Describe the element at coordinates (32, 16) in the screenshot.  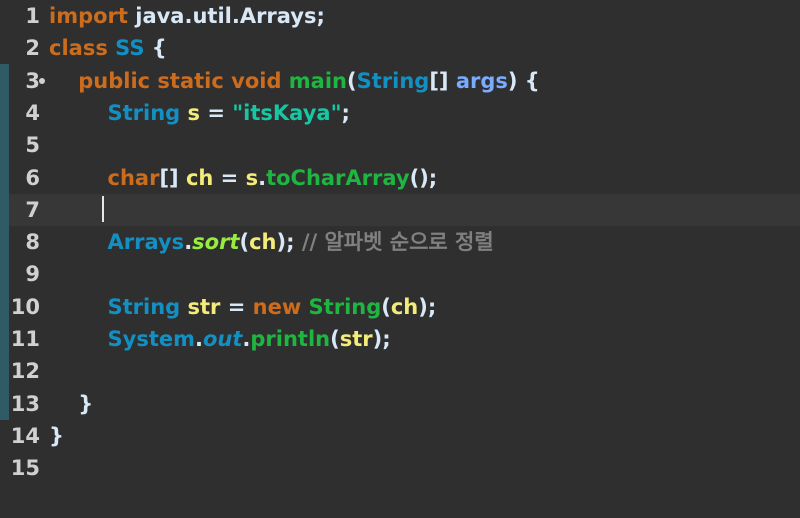
I see `line-number: 1` at that location.